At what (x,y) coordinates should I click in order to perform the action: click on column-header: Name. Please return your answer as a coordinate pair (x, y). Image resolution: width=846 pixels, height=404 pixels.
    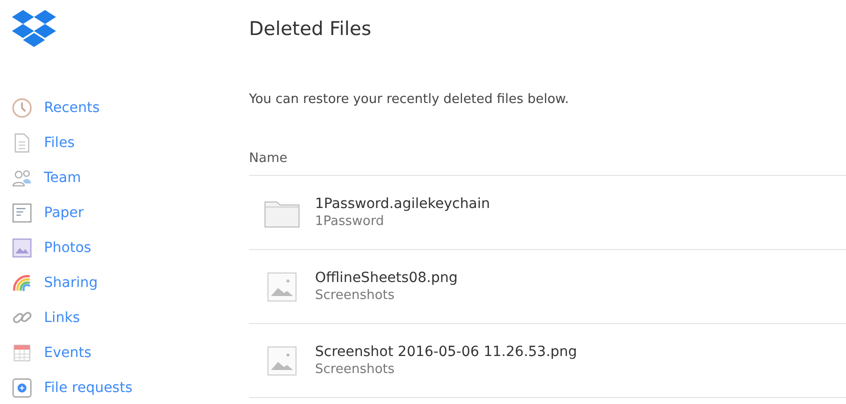
    Looking at the image, I should click on (268, 158).